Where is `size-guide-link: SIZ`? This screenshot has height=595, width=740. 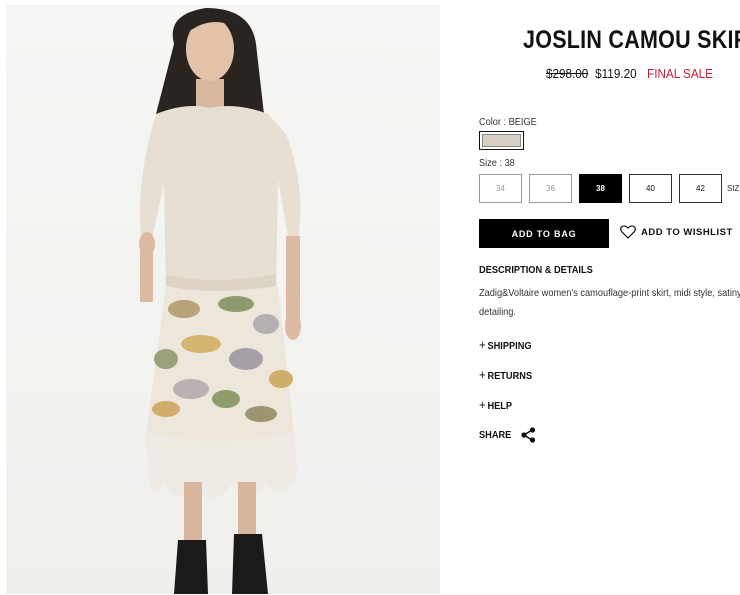
size-guide-link: SIZ is located at coordinates (733, 188).